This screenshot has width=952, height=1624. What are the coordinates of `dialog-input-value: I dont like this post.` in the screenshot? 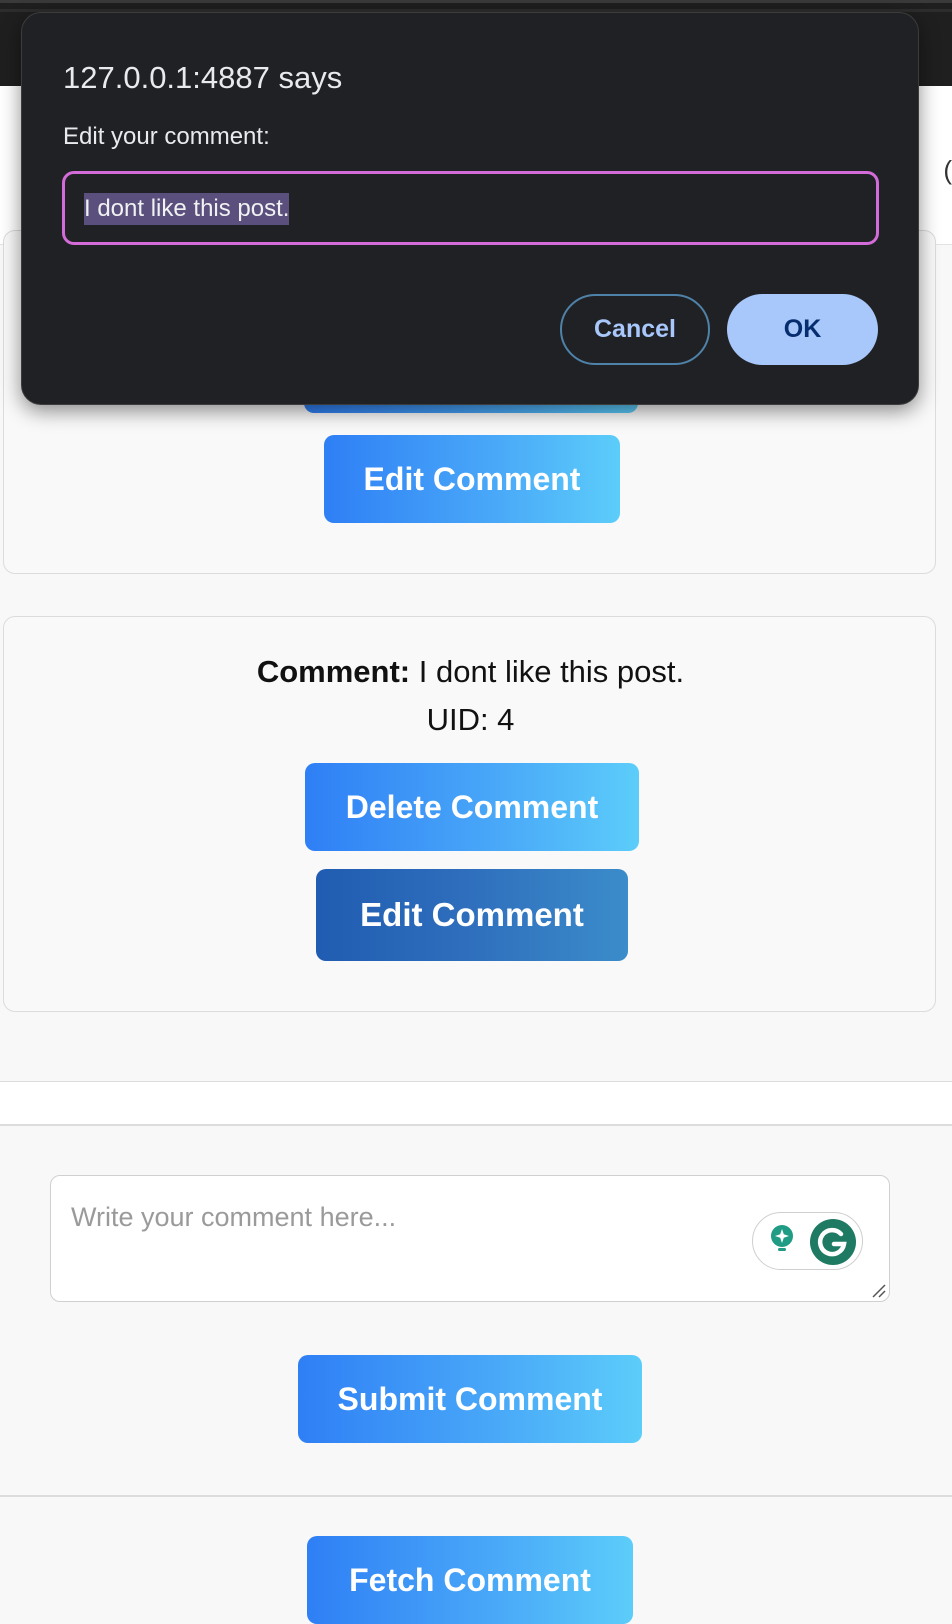 It's located at (187, 209).